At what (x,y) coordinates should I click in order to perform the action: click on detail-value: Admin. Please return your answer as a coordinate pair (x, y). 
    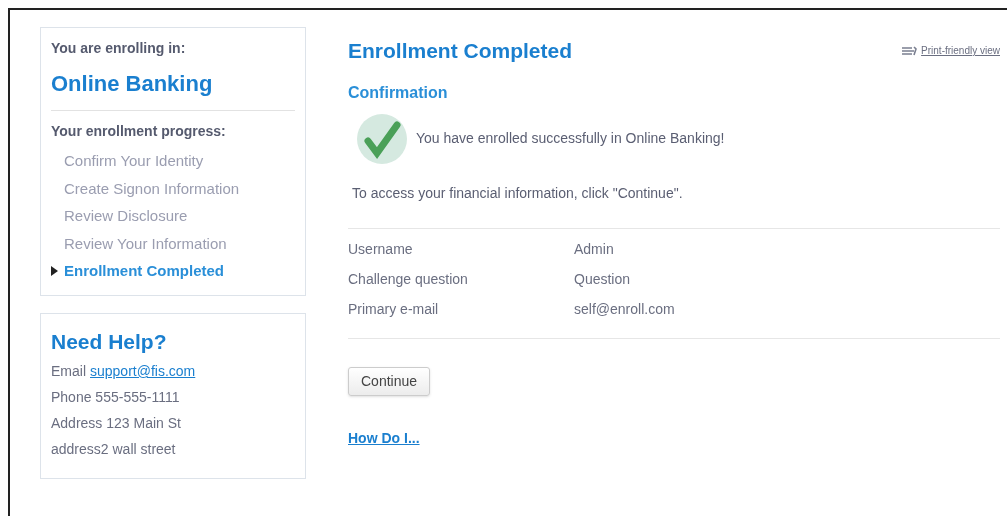
    Looking at the image, I should click on (594, 249).